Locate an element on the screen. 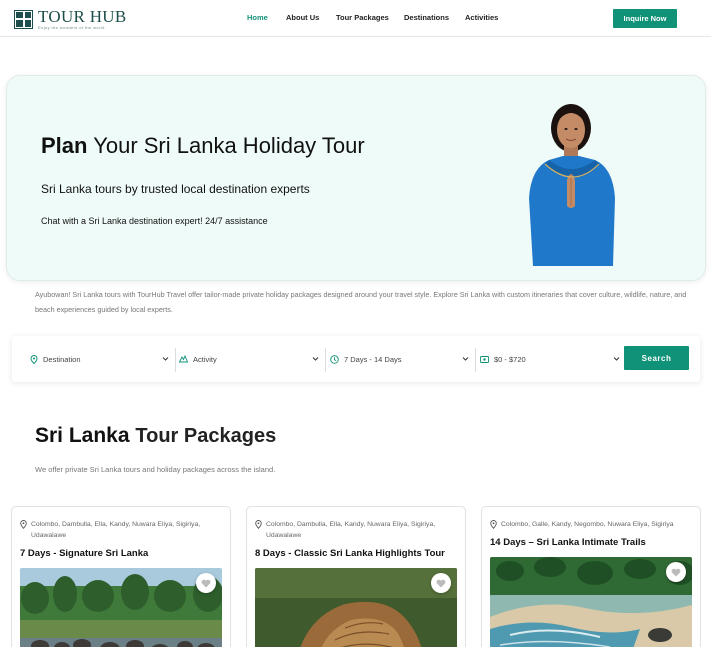 The height and width of the screenshot is (647, 711). package-title: 14 Days – Sri Lanka Intimate Trails is located at coordinates (568, 542).